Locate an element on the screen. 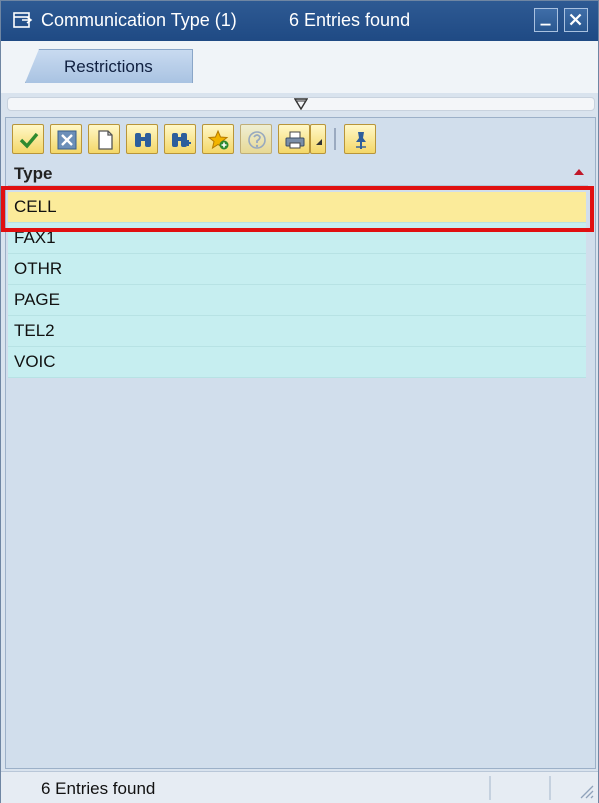 This screenshot has width=599, height=803. dropdown-arrow-icon is located at coordinates (319, 142).